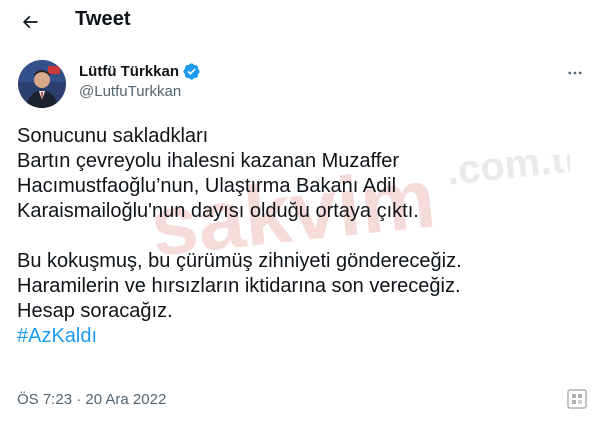 The height and width of the screenshot is (432, 603). What do you see at coordinates (301, 21) in the screenshot?
I see `header: Tweet` at bounding box center [301, 21].